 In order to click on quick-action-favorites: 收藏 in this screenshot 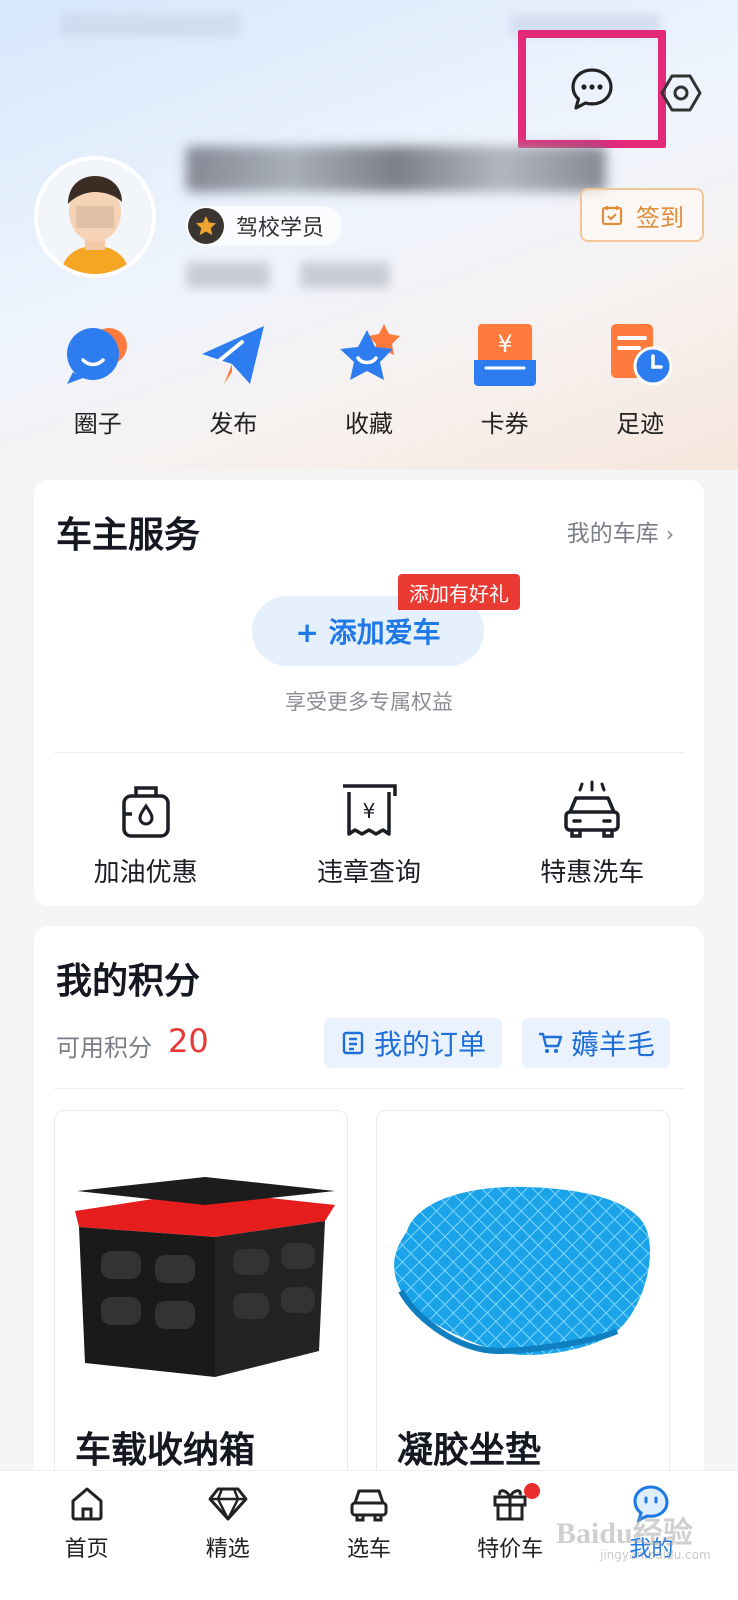, I will do `click(369, 385)`.